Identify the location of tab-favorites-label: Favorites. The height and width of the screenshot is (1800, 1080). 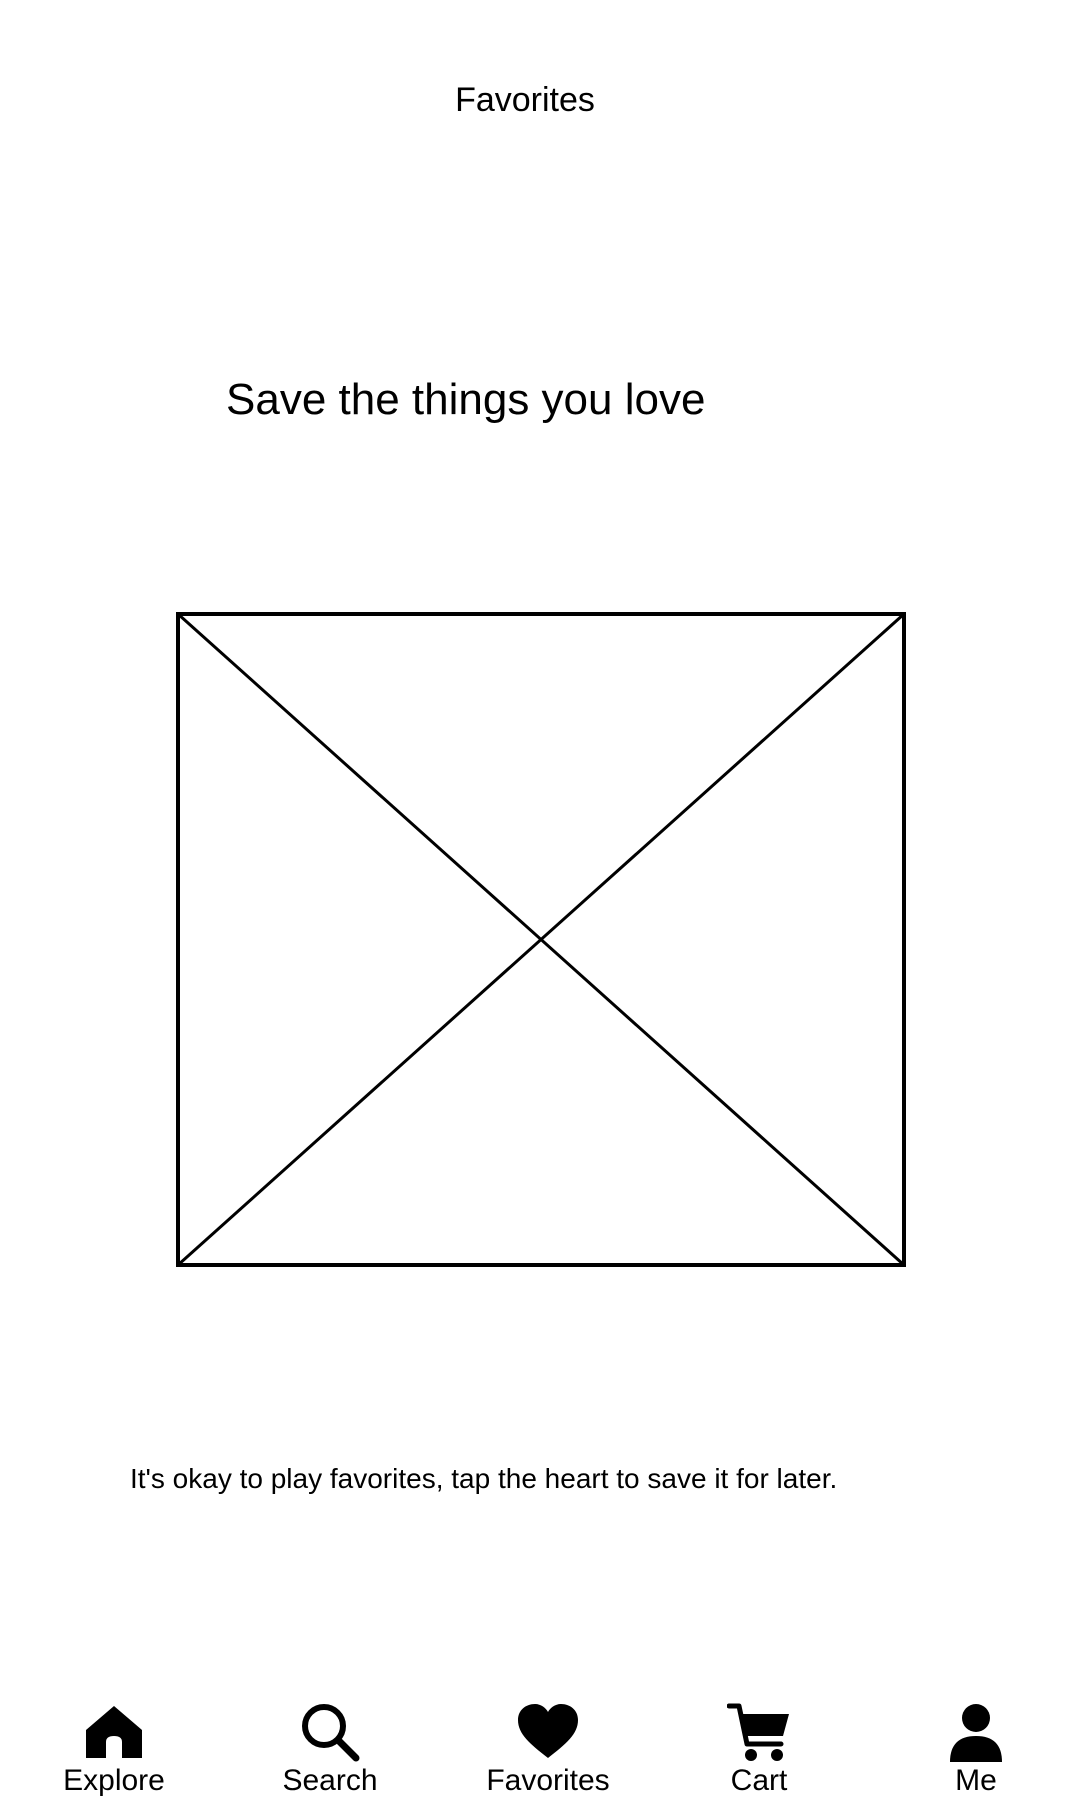
(548, 1780).